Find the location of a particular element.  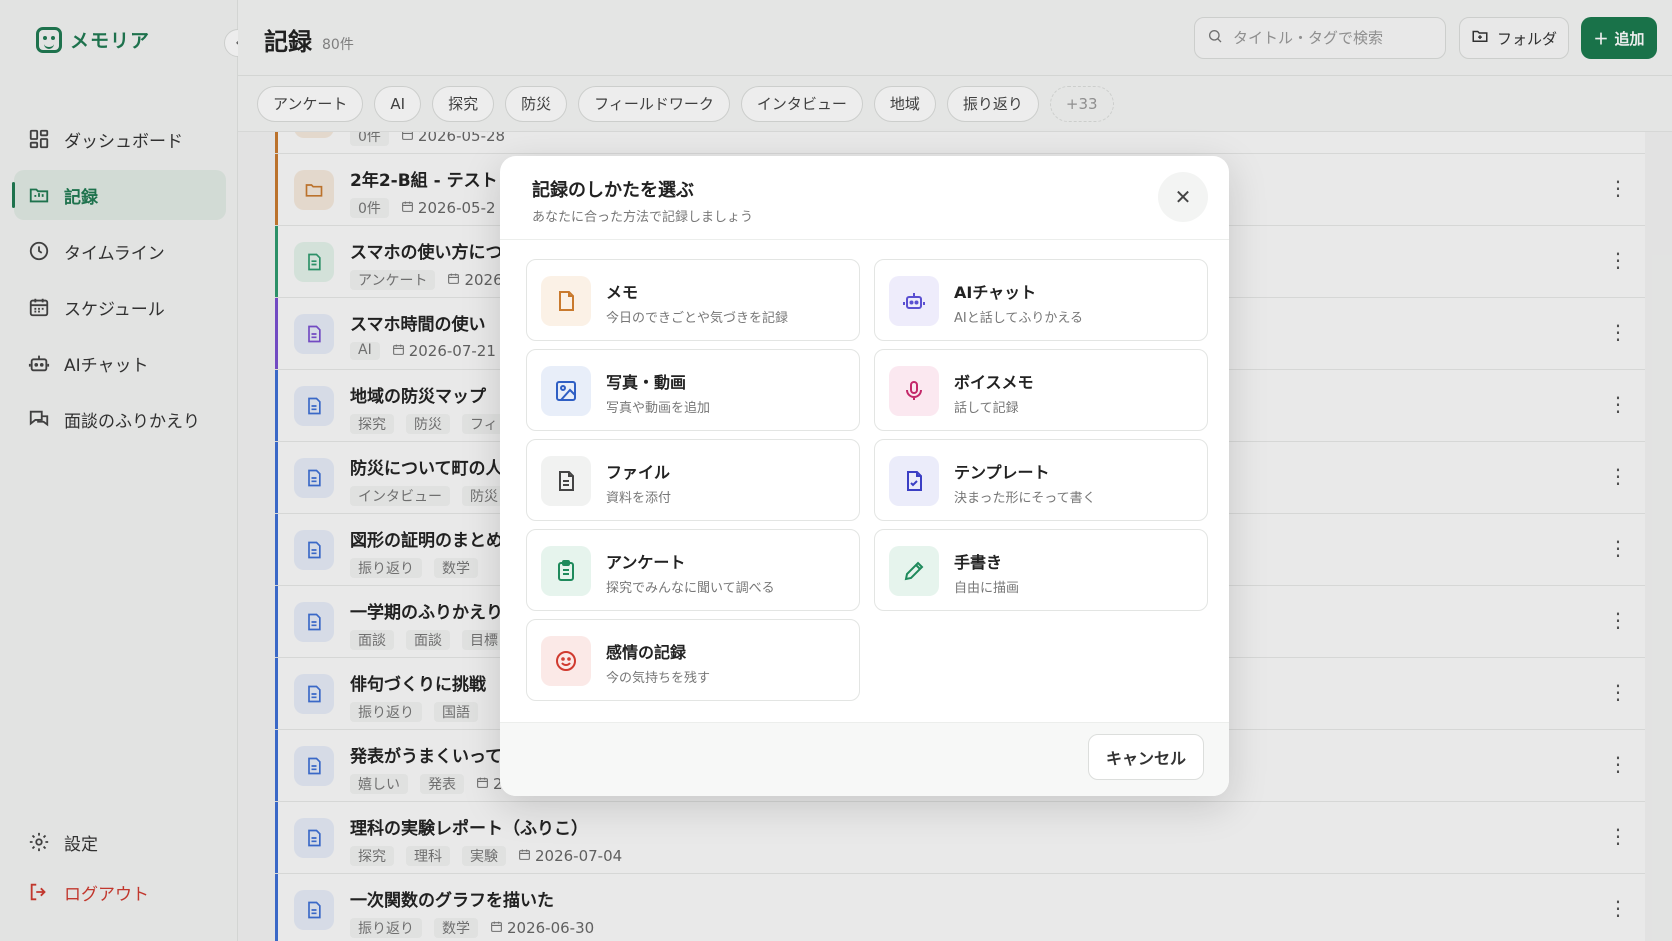

option-label: 感情の記録 is located at coordinates (646, 652).